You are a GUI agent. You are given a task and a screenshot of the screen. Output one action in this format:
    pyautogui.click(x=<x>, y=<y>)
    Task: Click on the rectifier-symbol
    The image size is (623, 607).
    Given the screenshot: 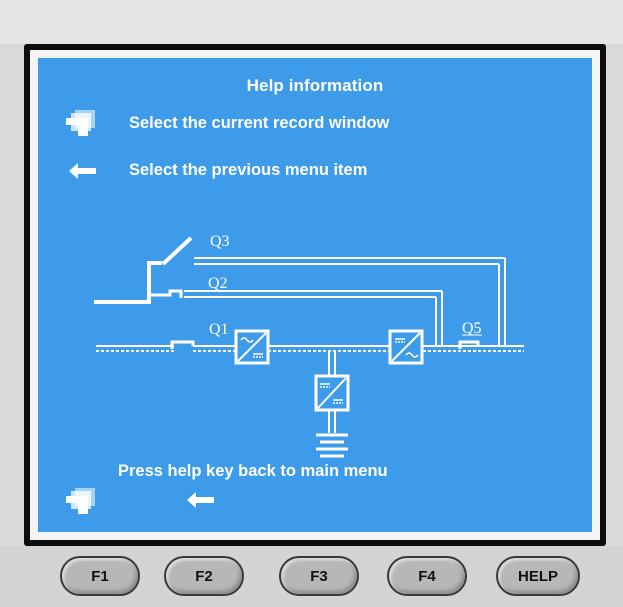 What is the action you would take?
    pyautogui.click(x=252, y=347)
    